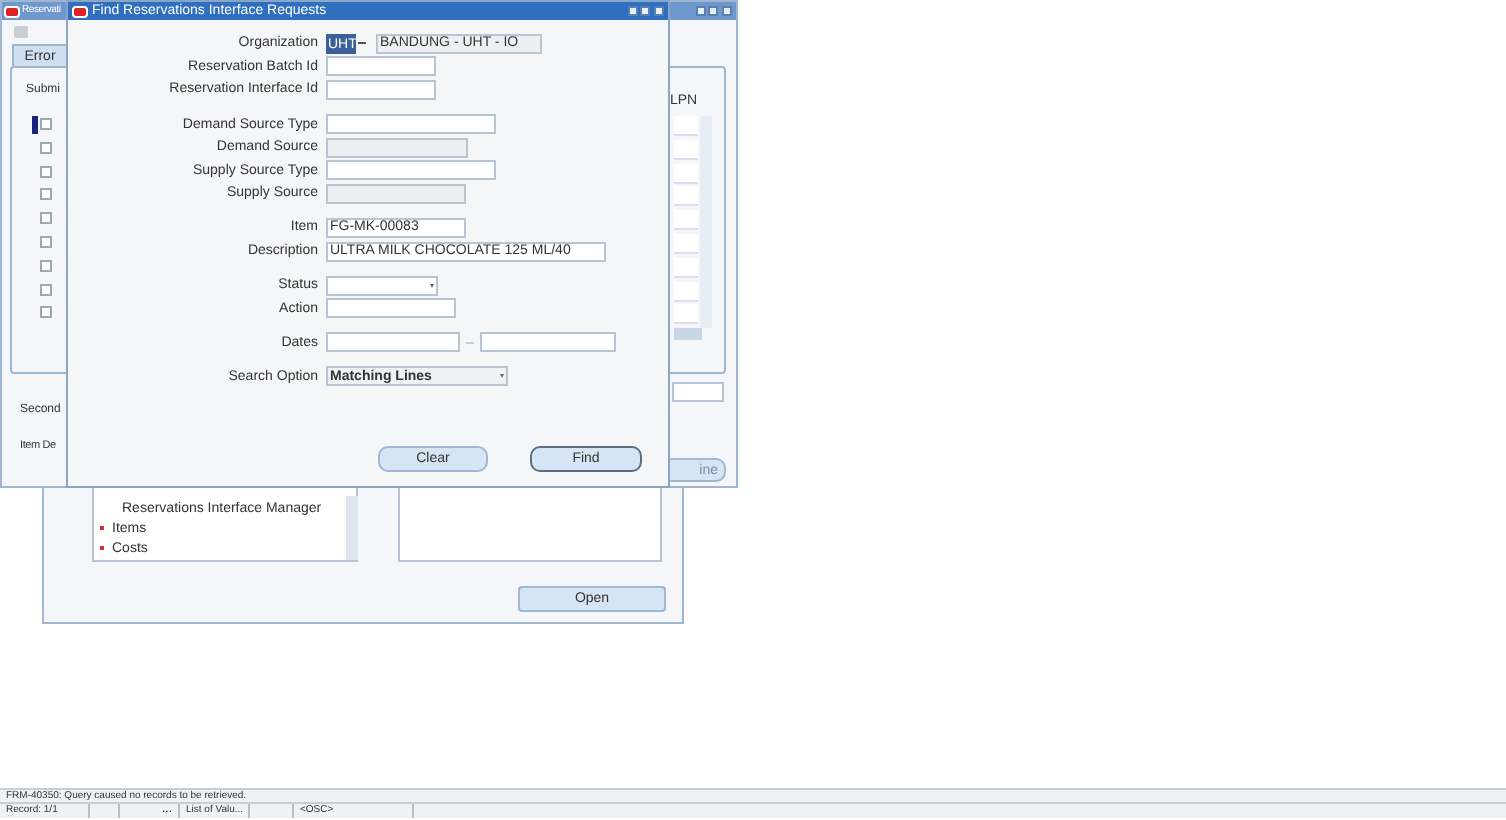 The height and width of the screenshot is (820, 1506). I want to click on date-from-field, so click(393, 342).